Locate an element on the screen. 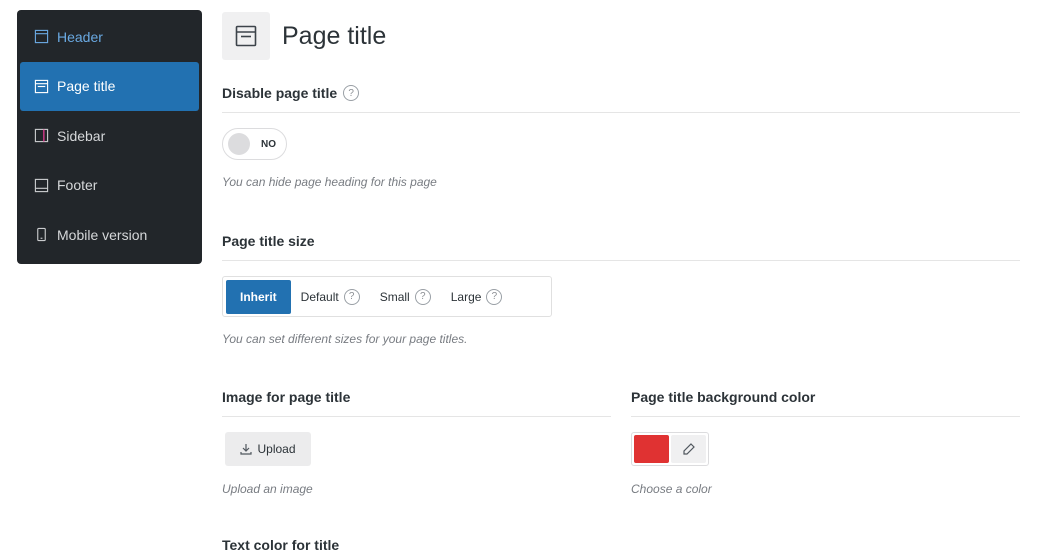 The width and height of the screenshot is (1043, 553). sidebar-item-mobile-version: Mobile version is located at coordinates (109, 235).